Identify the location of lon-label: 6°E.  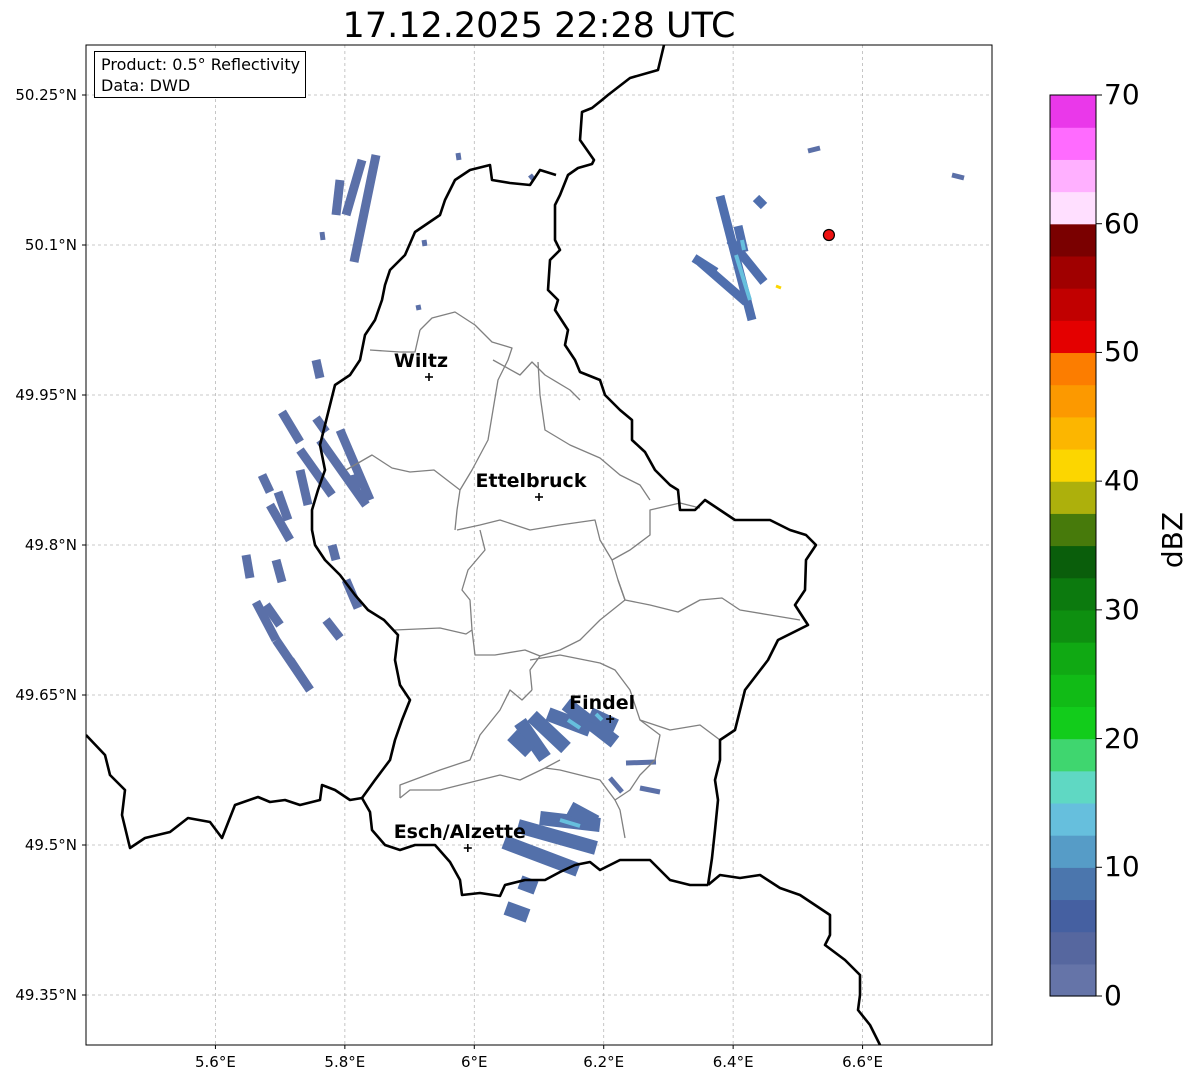
(474, 1062).